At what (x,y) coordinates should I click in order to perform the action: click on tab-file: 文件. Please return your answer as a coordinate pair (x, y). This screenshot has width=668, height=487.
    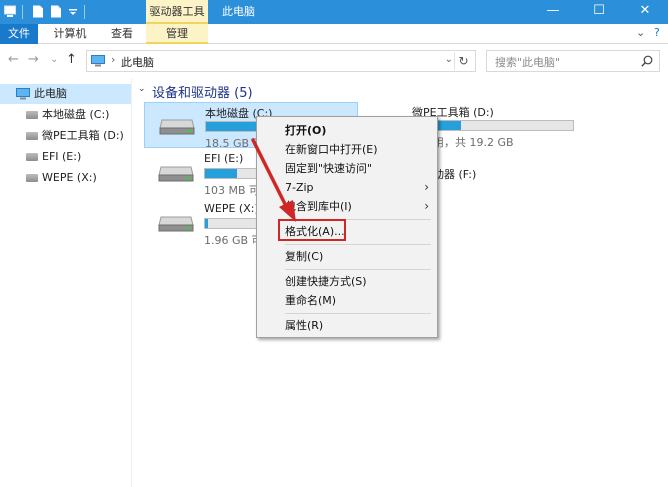
    Looking at the image, I should click on (19, 34).